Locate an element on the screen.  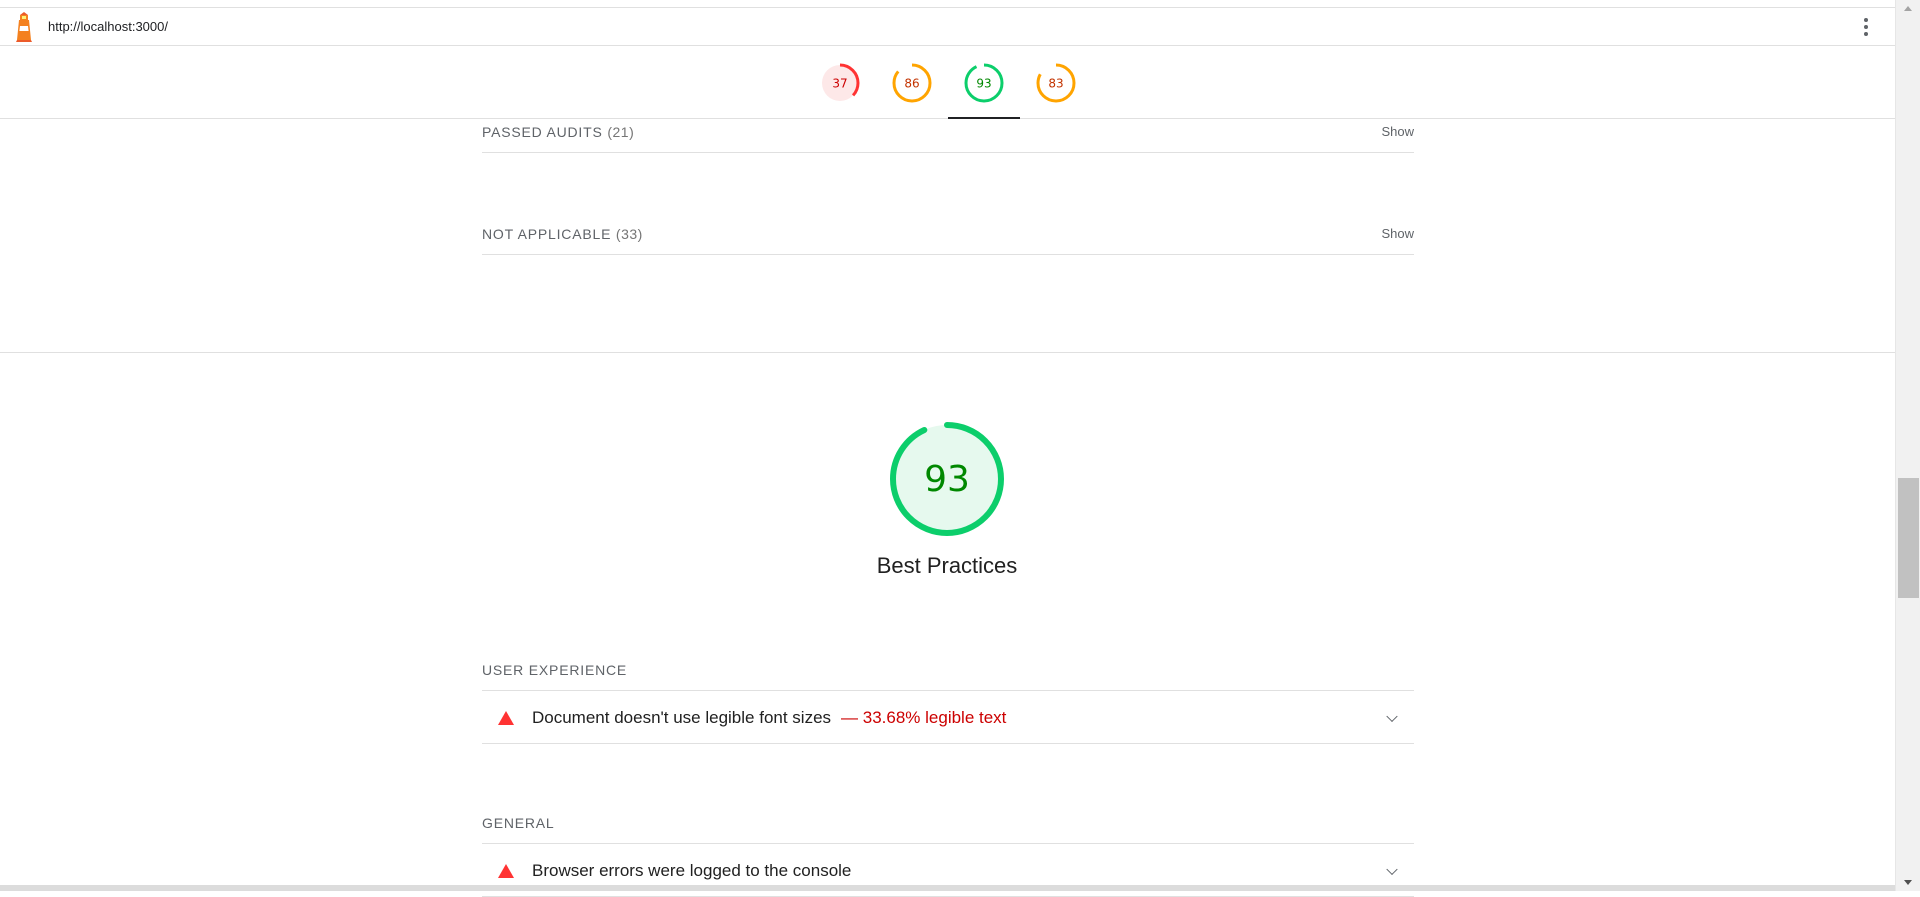
scroll-up-arrow-icon is located at coordinates (1908, 8).